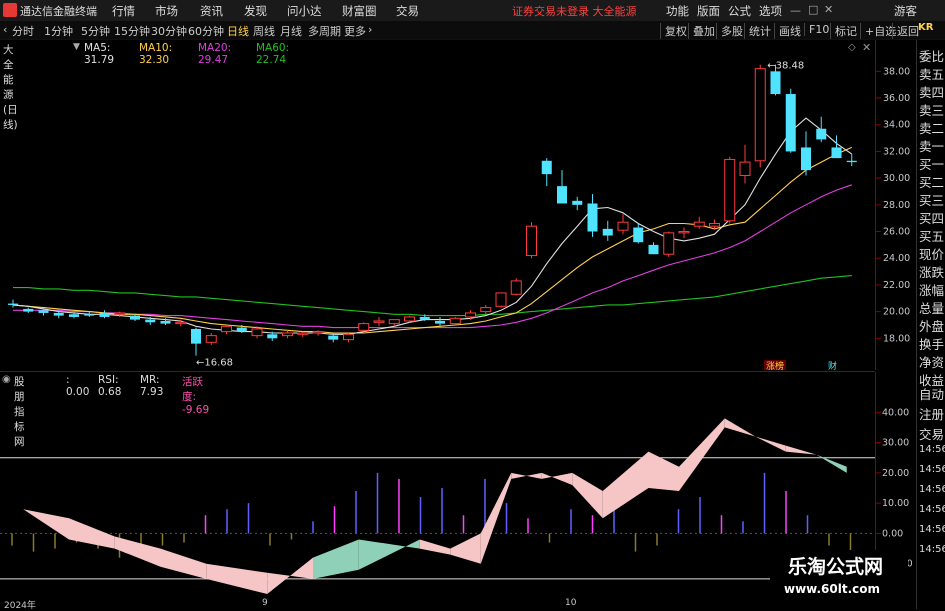  I want to click on app-logo-icon, so click(10, 10).